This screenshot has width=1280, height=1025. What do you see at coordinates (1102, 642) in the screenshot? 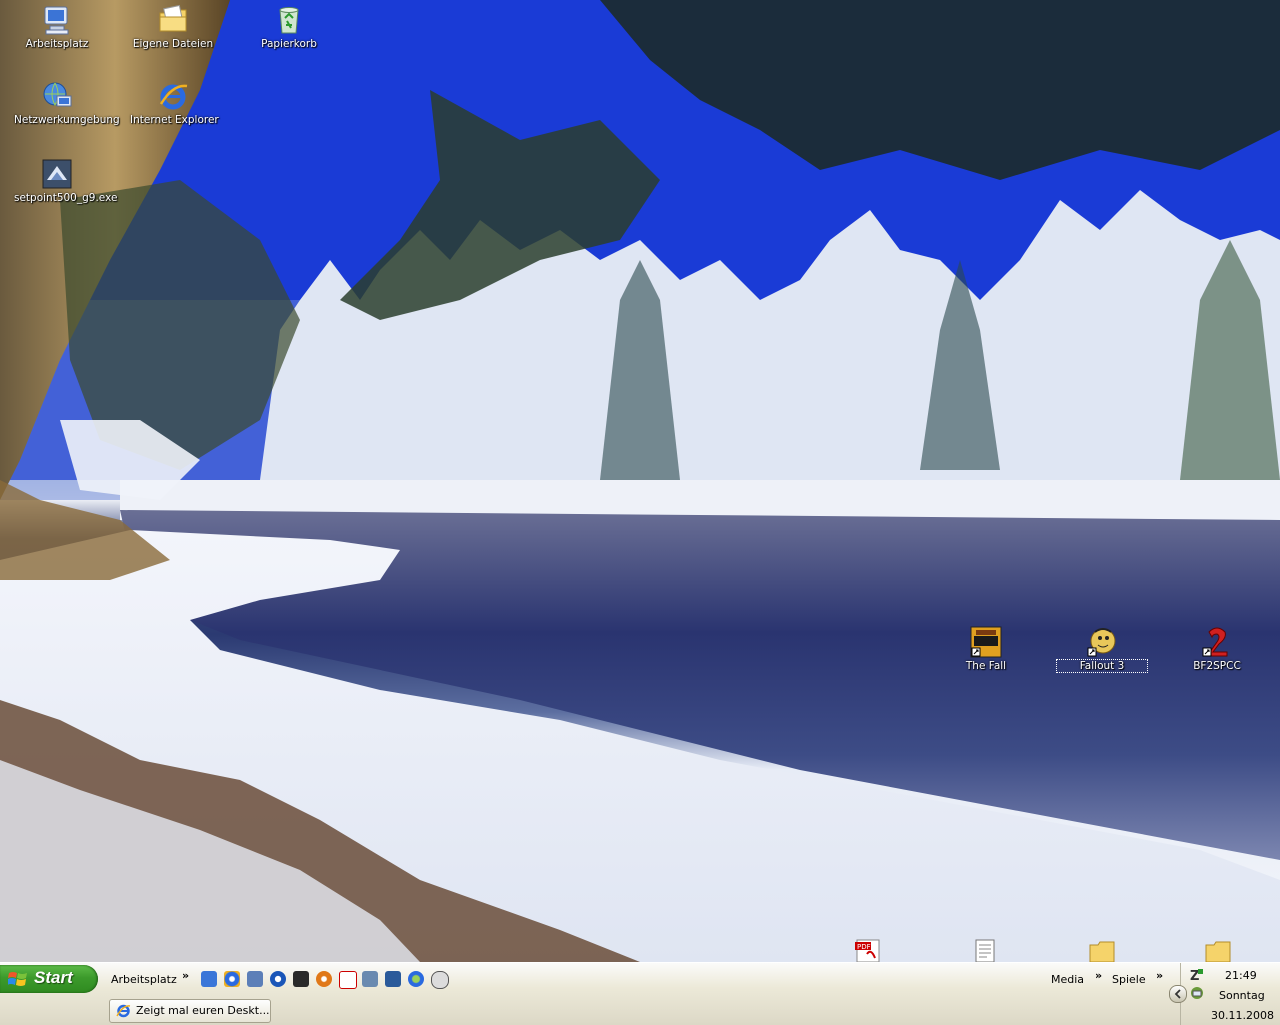
I see `fallout3-game-icon` at bounding box center [1102, 642].